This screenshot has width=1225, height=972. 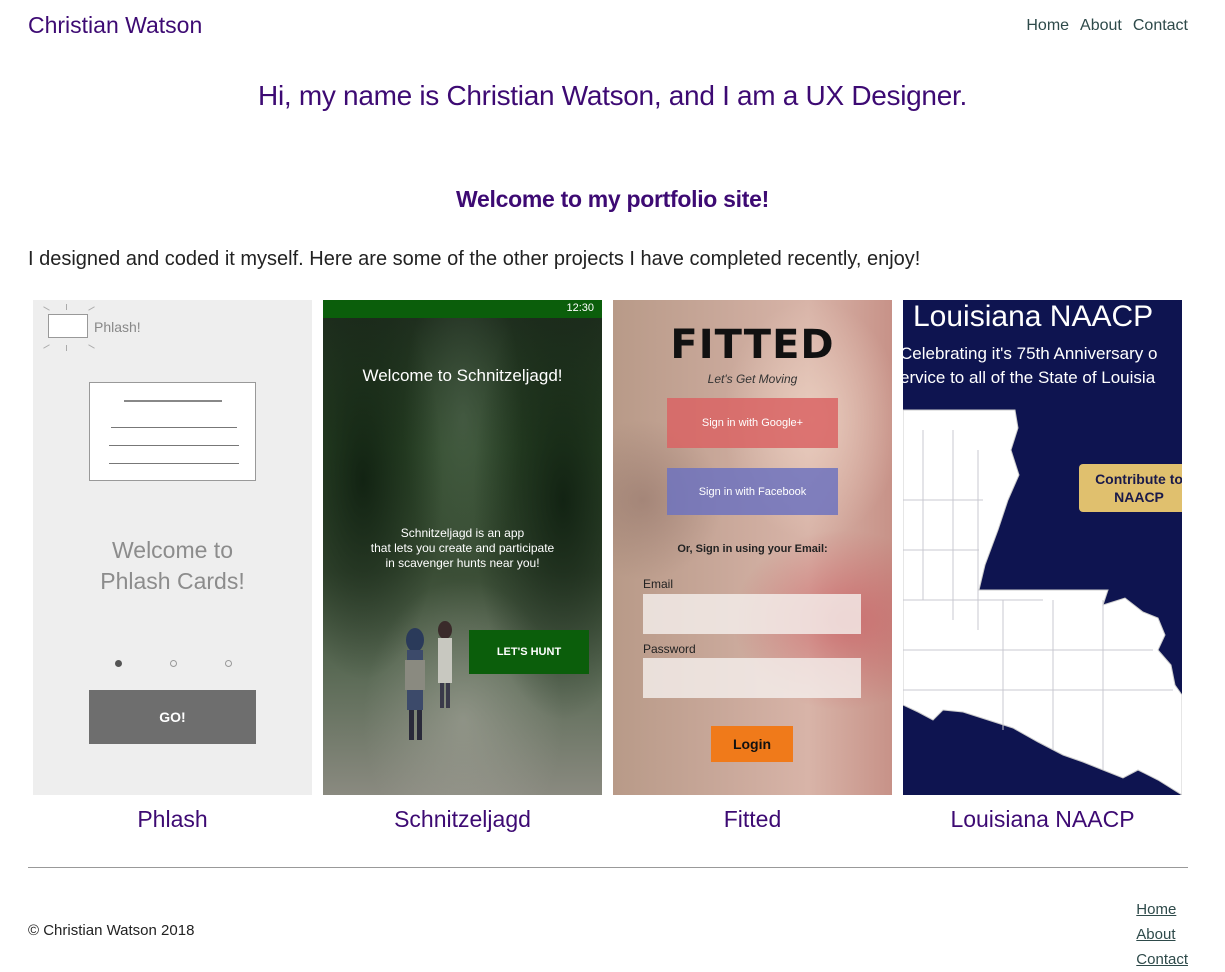 What do you see at coordinates (462, 819) in the screenshot?
I see `project-caption-schnitzeljagd: Schnitzeljagd` at bounding box center [462, 819].